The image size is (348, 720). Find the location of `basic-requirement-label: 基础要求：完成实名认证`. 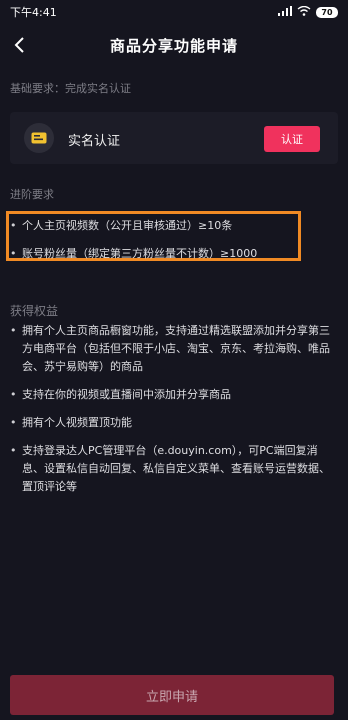

basic-requirement-label: 基础要求：完成实名认证 is located at coordinates (70, 88).